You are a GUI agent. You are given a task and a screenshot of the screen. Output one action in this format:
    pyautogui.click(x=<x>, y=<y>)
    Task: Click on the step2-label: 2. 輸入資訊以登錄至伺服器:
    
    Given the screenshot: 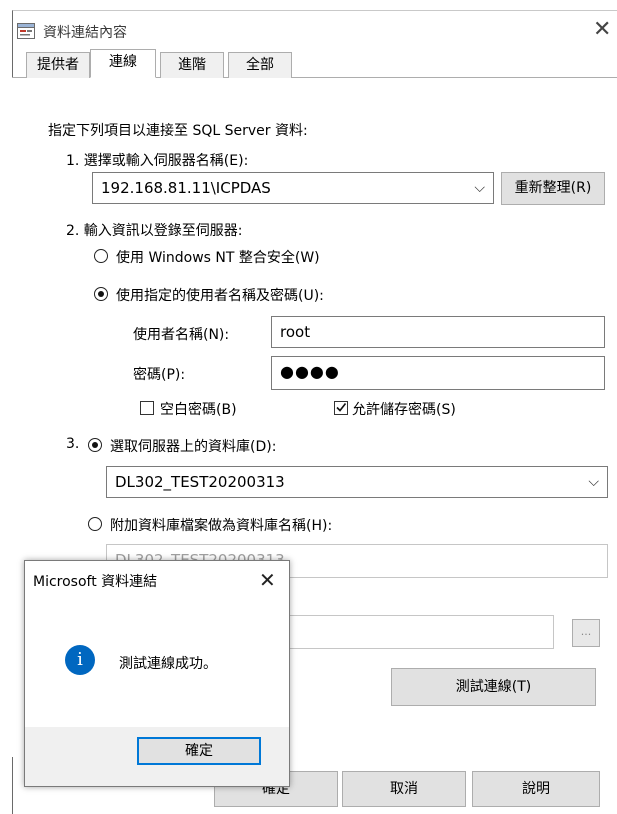 What is the action you would take?
    pyautogui.click(x=154, y=231)
    